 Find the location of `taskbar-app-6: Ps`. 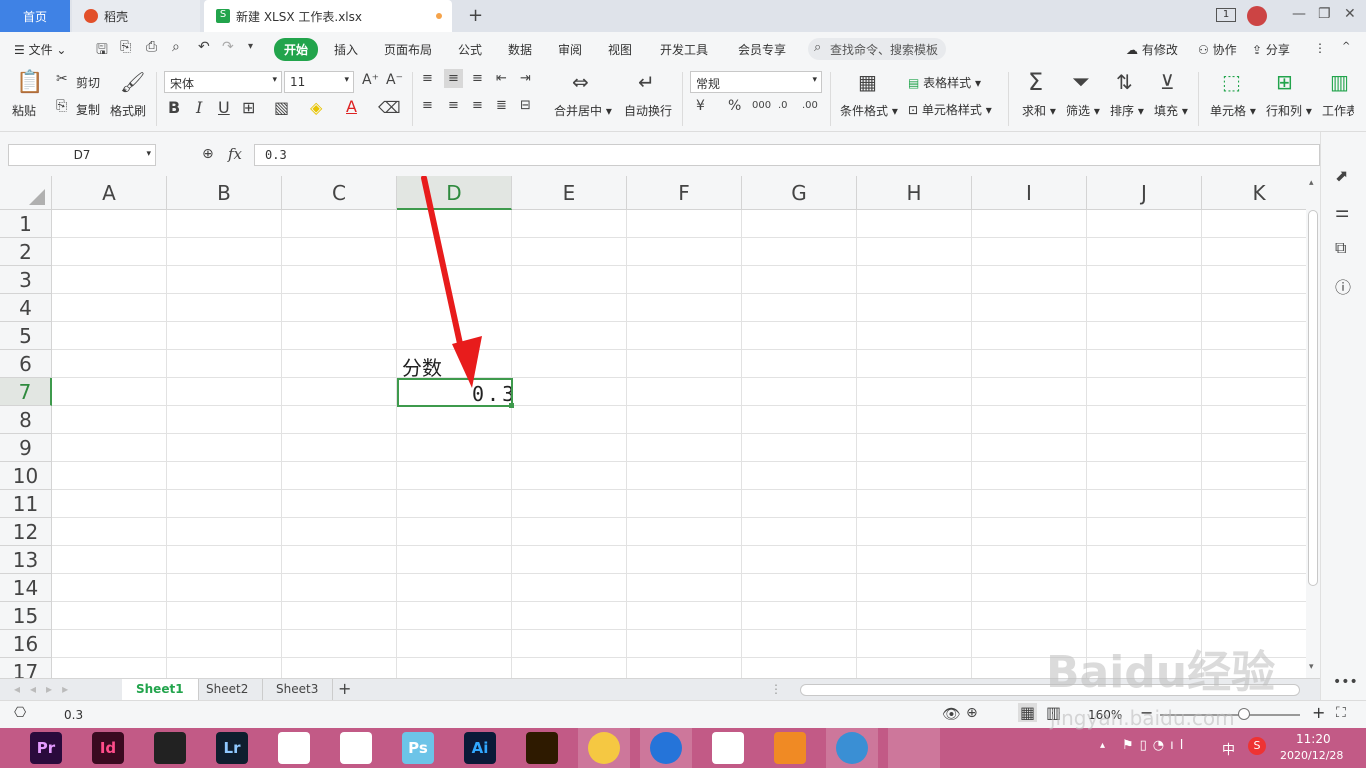

taskbar-app-6: Ps is located at coordinates (418, 748).